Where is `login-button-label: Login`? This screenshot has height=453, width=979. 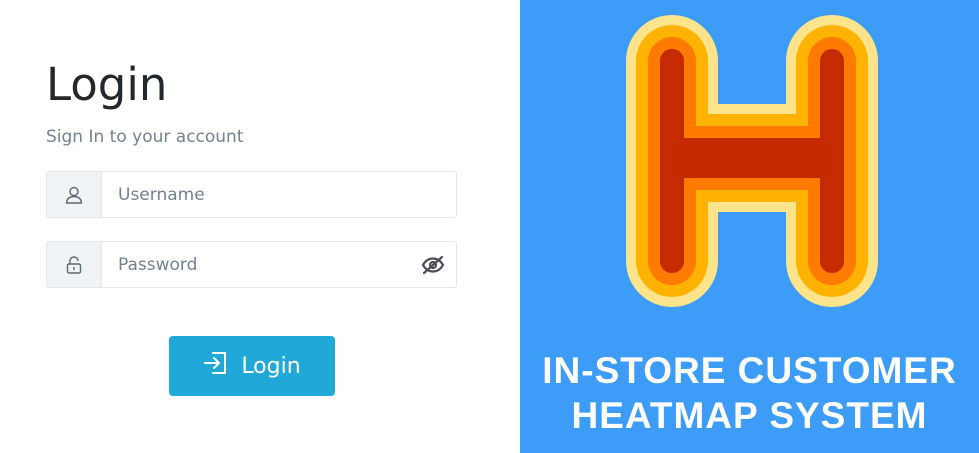
login-button-label: Login is located at coordinates (271, 366).